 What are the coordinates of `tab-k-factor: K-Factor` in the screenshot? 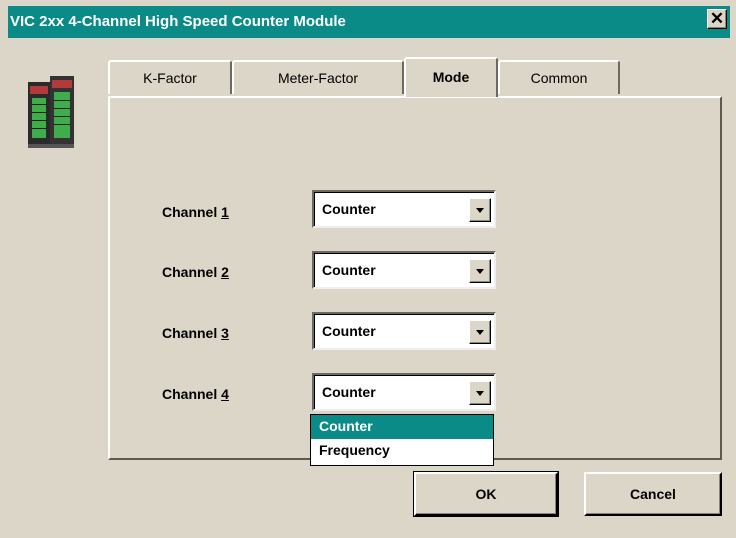 It's located at (170, 77).